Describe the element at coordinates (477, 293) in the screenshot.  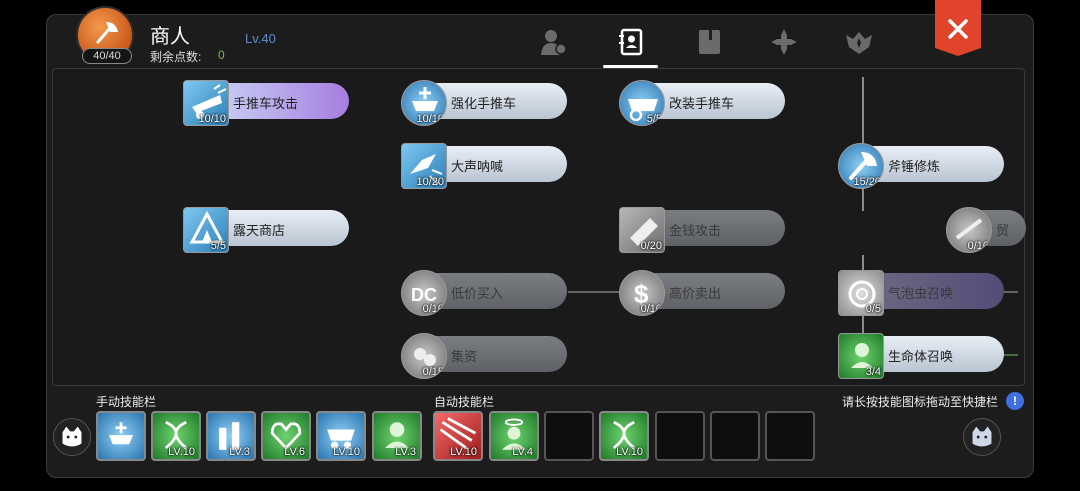
I see `skill-label: 低价买入` at that location.